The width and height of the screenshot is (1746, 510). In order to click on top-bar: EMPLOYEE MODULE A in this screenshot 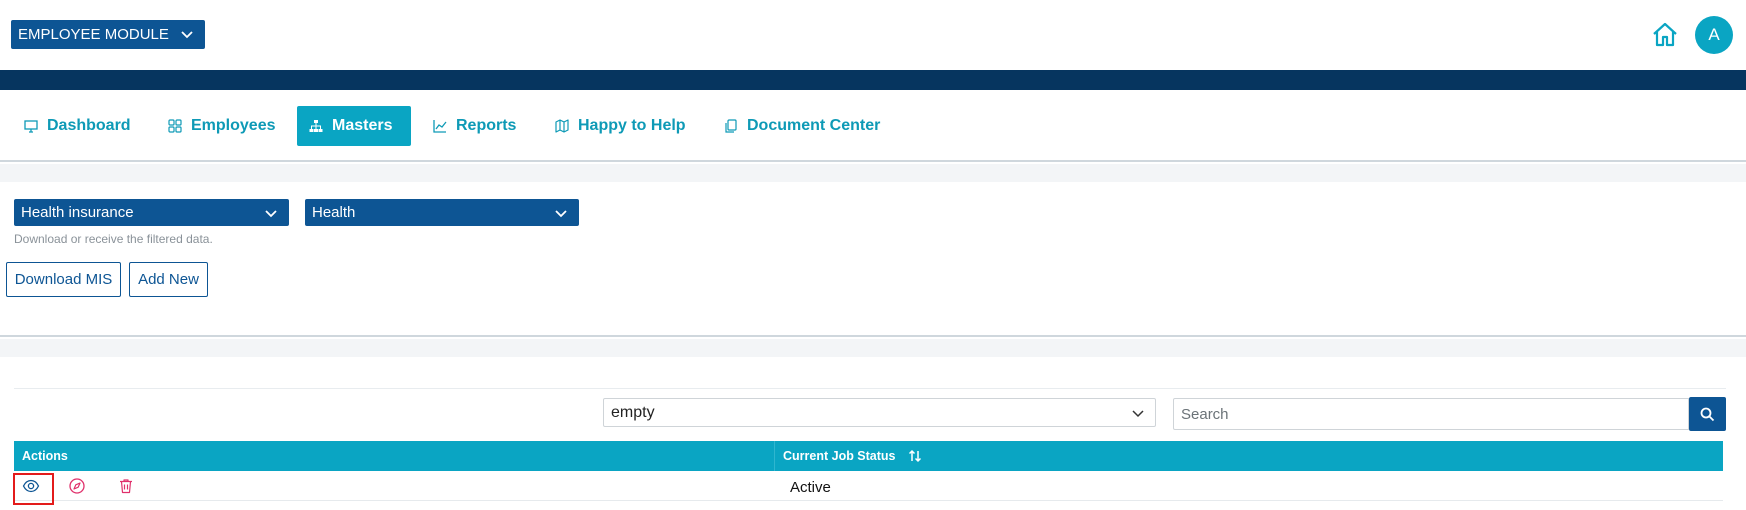, I will do `click(873, 35)`.